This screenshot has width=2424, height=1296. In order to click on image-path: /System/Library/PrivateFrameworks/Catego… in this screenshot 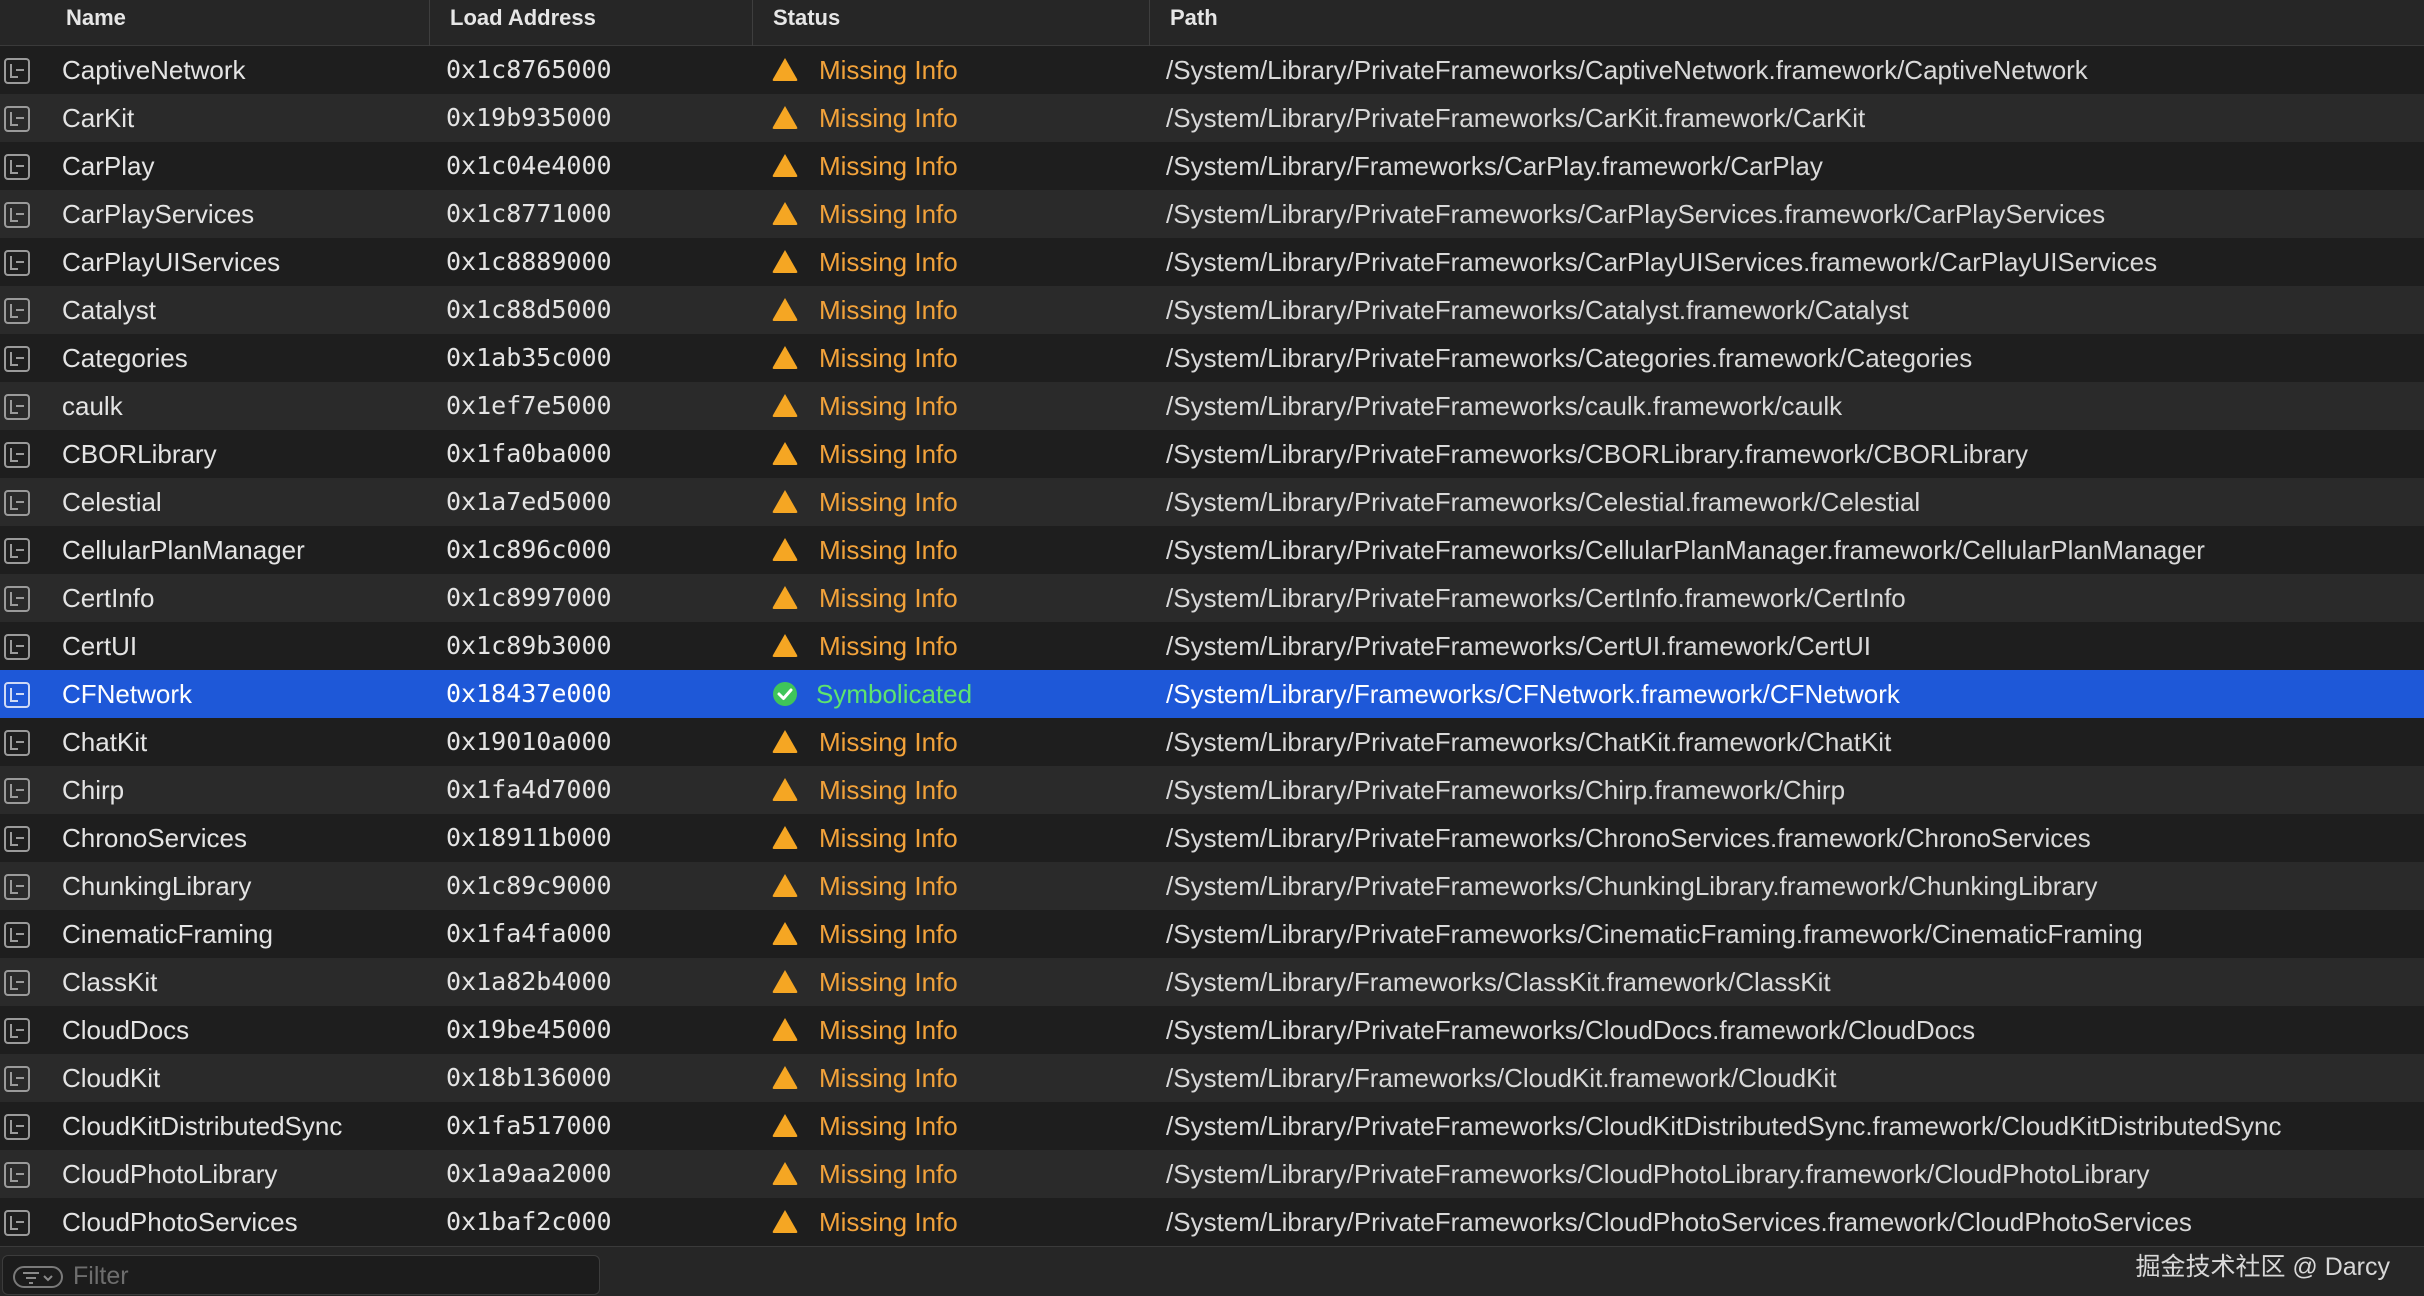, I will do `click(1569, 358)`.